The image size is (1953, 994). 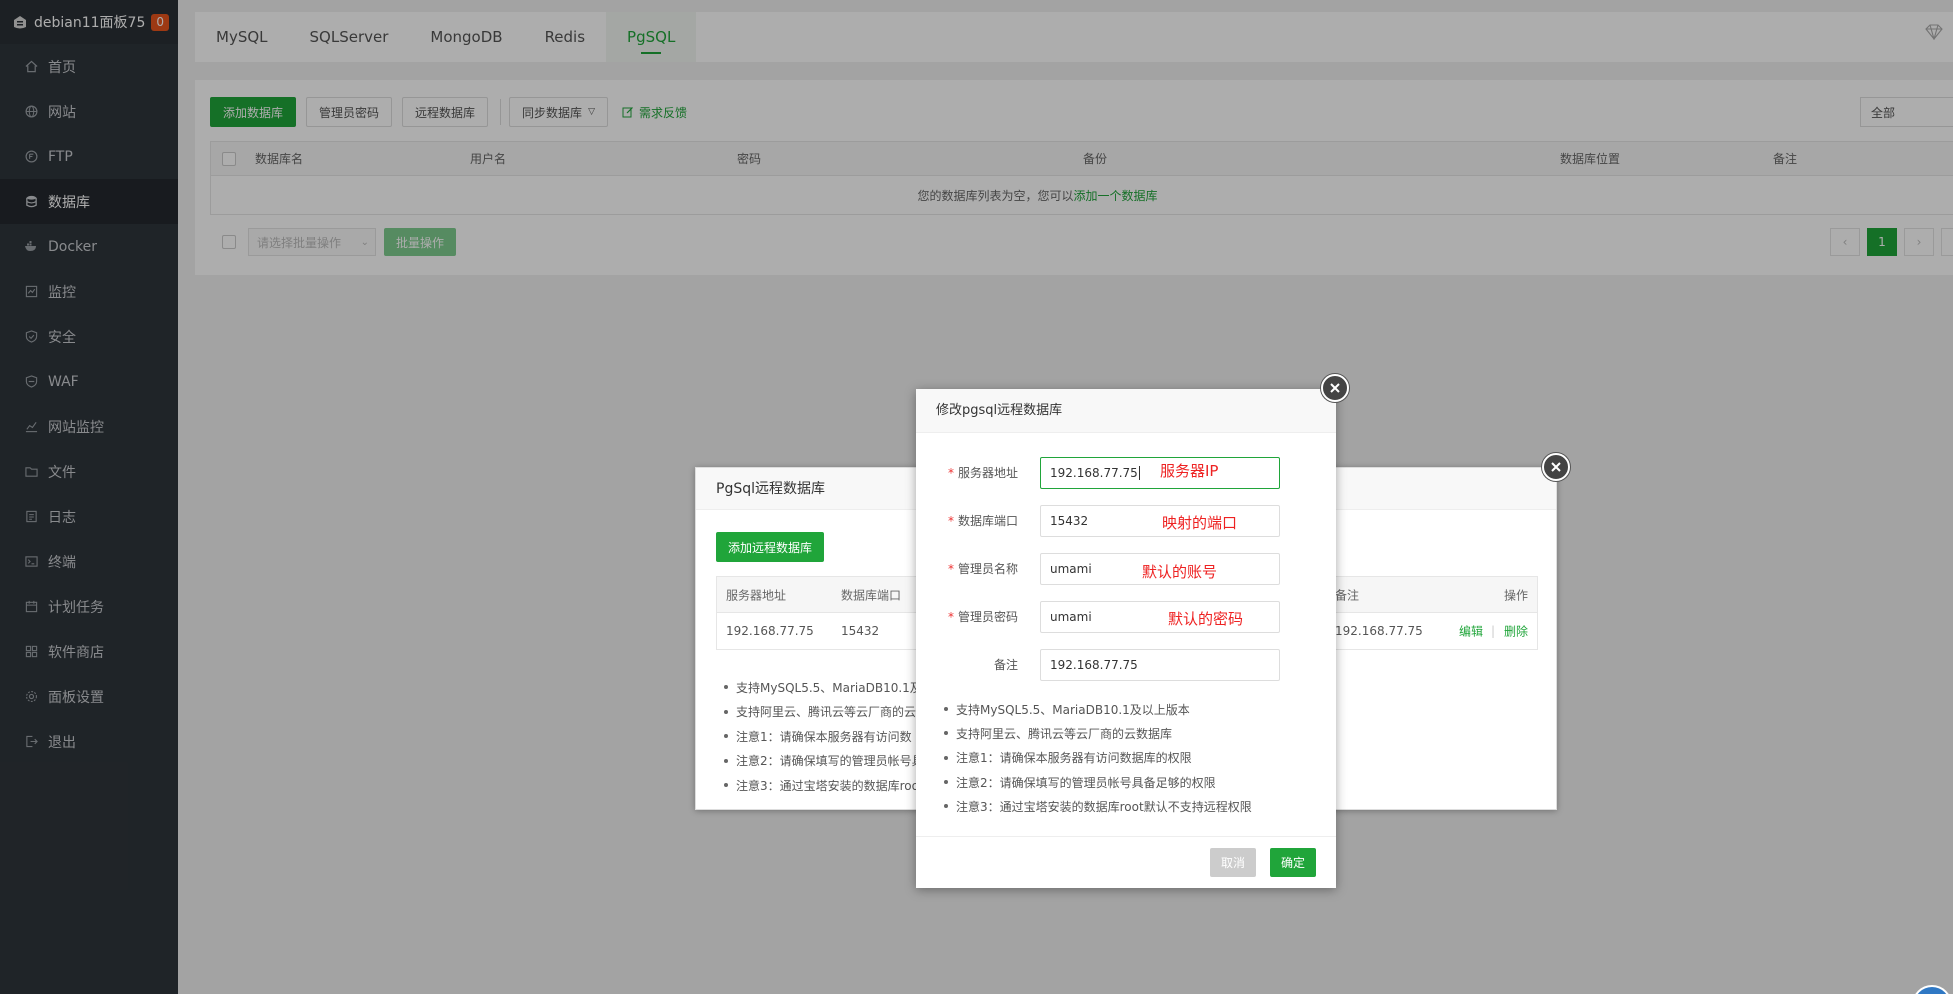 What do you see at coordinates (1516, 631) in the screenshot?
I see `delete-link: 删除` at bounding box center [1516, 631].